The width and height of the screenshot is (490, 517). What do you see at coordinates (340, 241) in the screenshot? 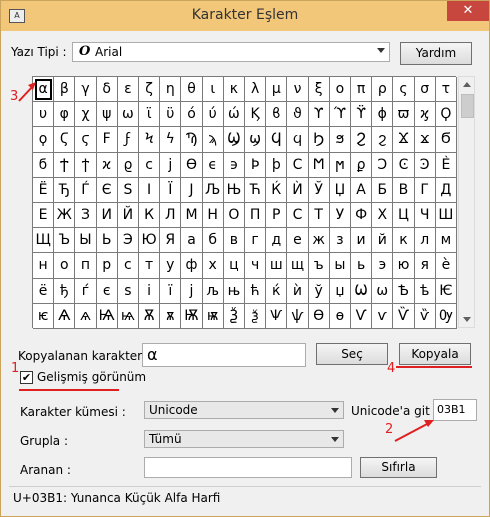
I see `character-cell: з` at bounding box center [340, 241].